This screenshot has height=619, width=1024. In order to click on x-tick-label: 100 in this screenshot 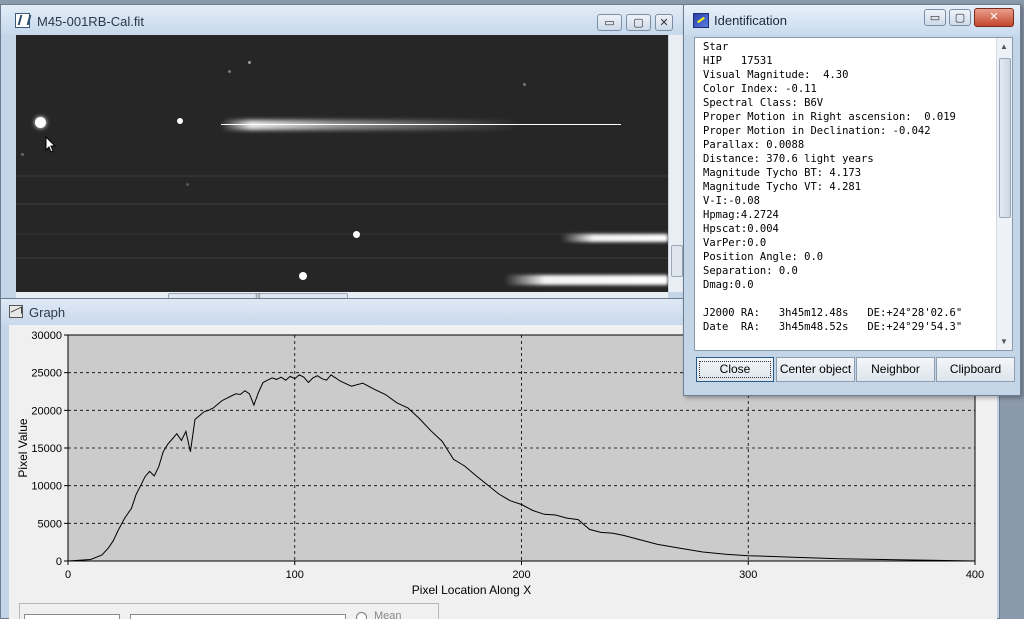, I will do `click(295, 575)`.